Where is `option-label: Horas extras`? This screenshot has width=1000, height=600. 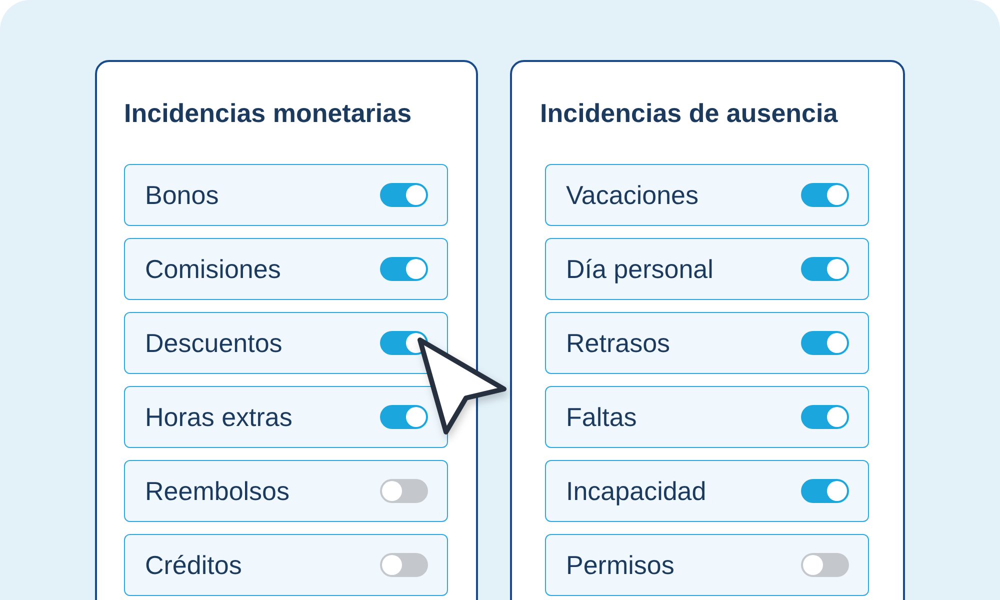 option-label: Horas extras is located at coordinates (218, 417).